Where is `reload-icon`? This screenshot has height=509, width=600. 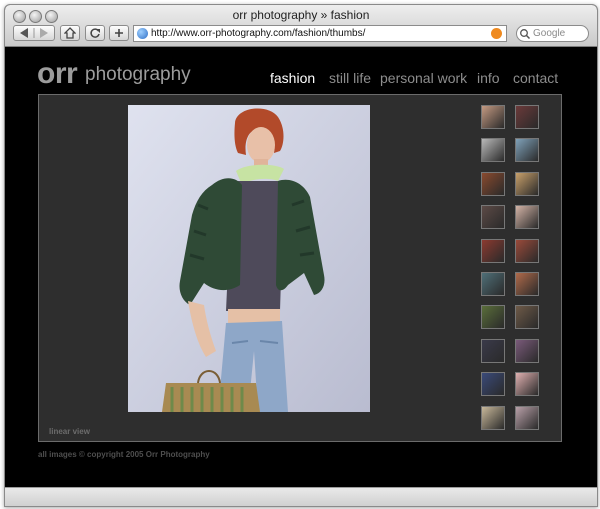
reload-icon is located at coordinates (95, 33).